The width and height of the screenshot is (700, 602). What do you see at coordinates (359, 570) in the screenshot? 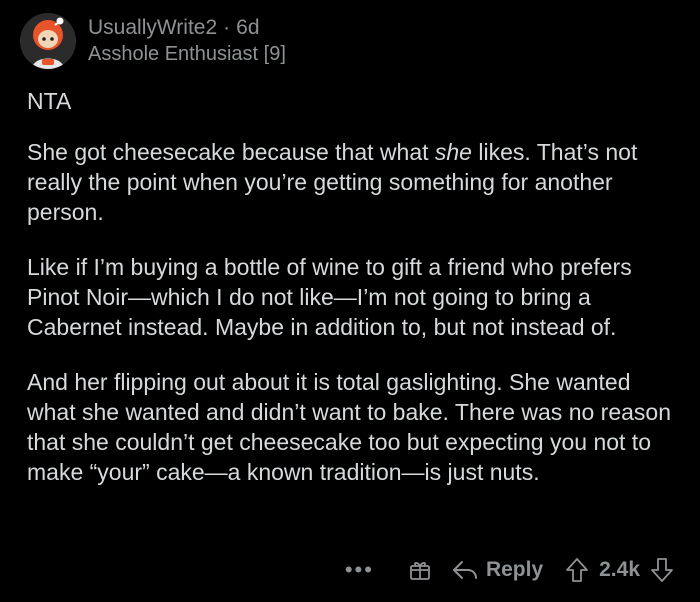
I see `more-options-icon: •••` at bounding box center [359, 570].